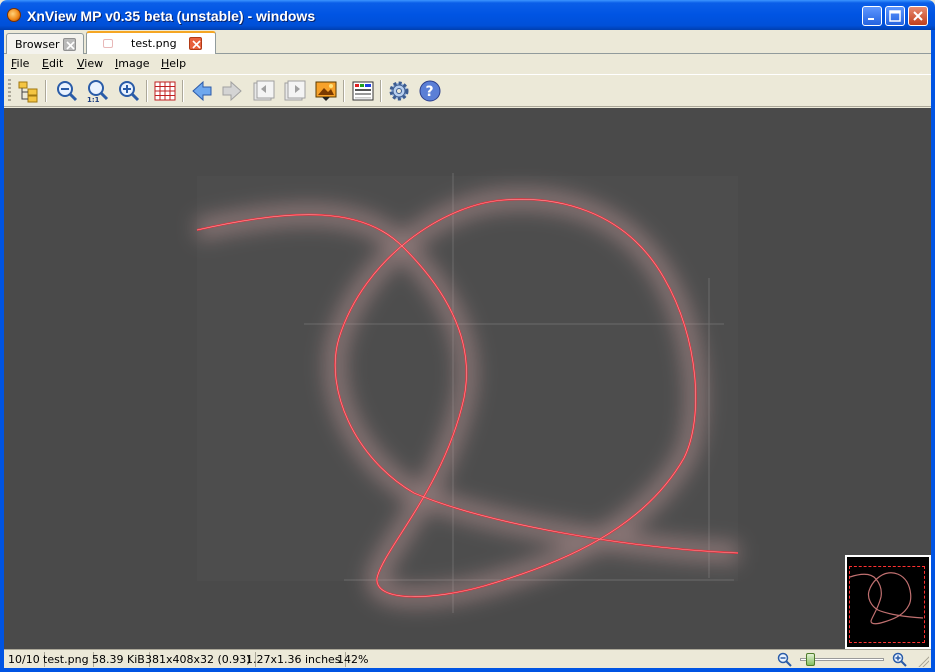  I want to click on tab-browser-close-button, so click(69, 44).